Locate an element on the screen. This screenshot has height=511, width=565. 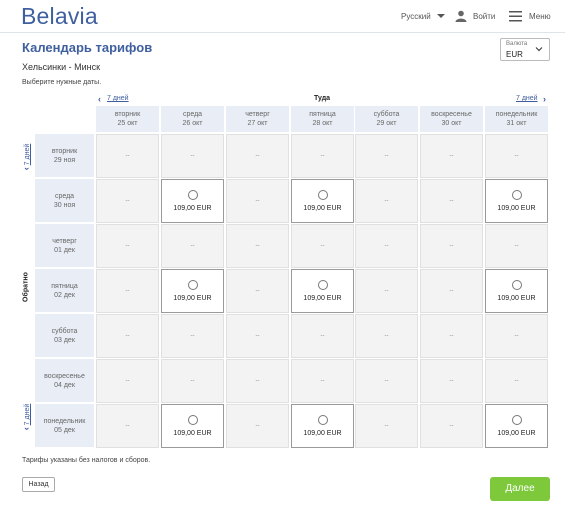
date-label: 28 окт is located at coordinates (322, 123).